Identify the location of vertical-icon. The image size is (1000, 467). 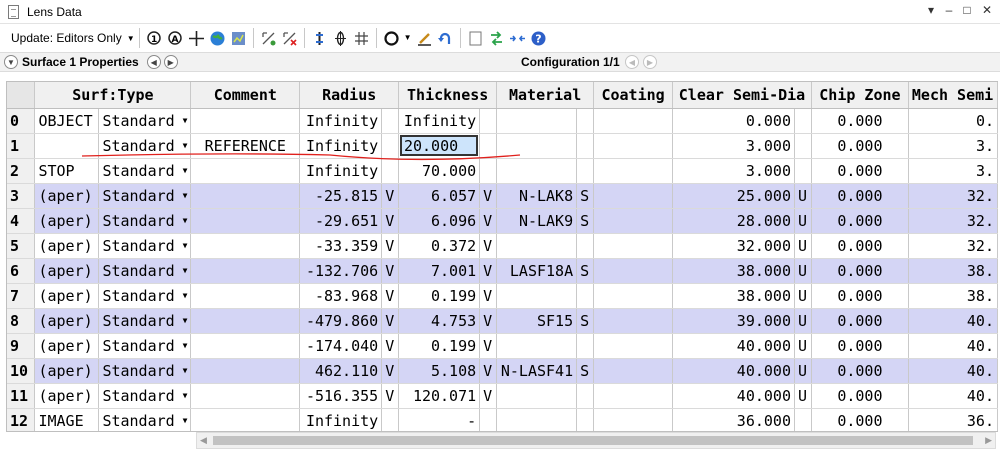
(319, 38).